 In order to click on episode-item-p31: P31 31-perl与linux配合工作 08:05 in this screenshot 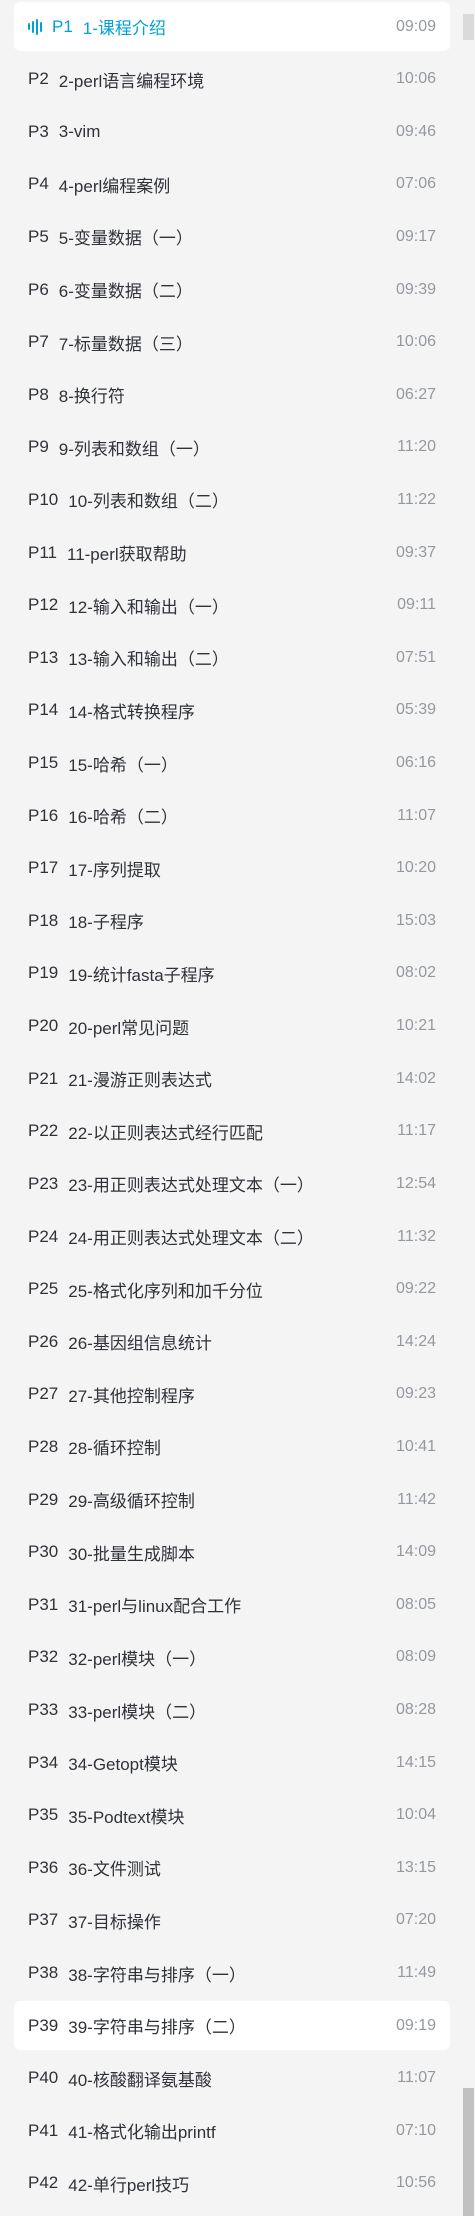, I will do `click(232, 1604)`.